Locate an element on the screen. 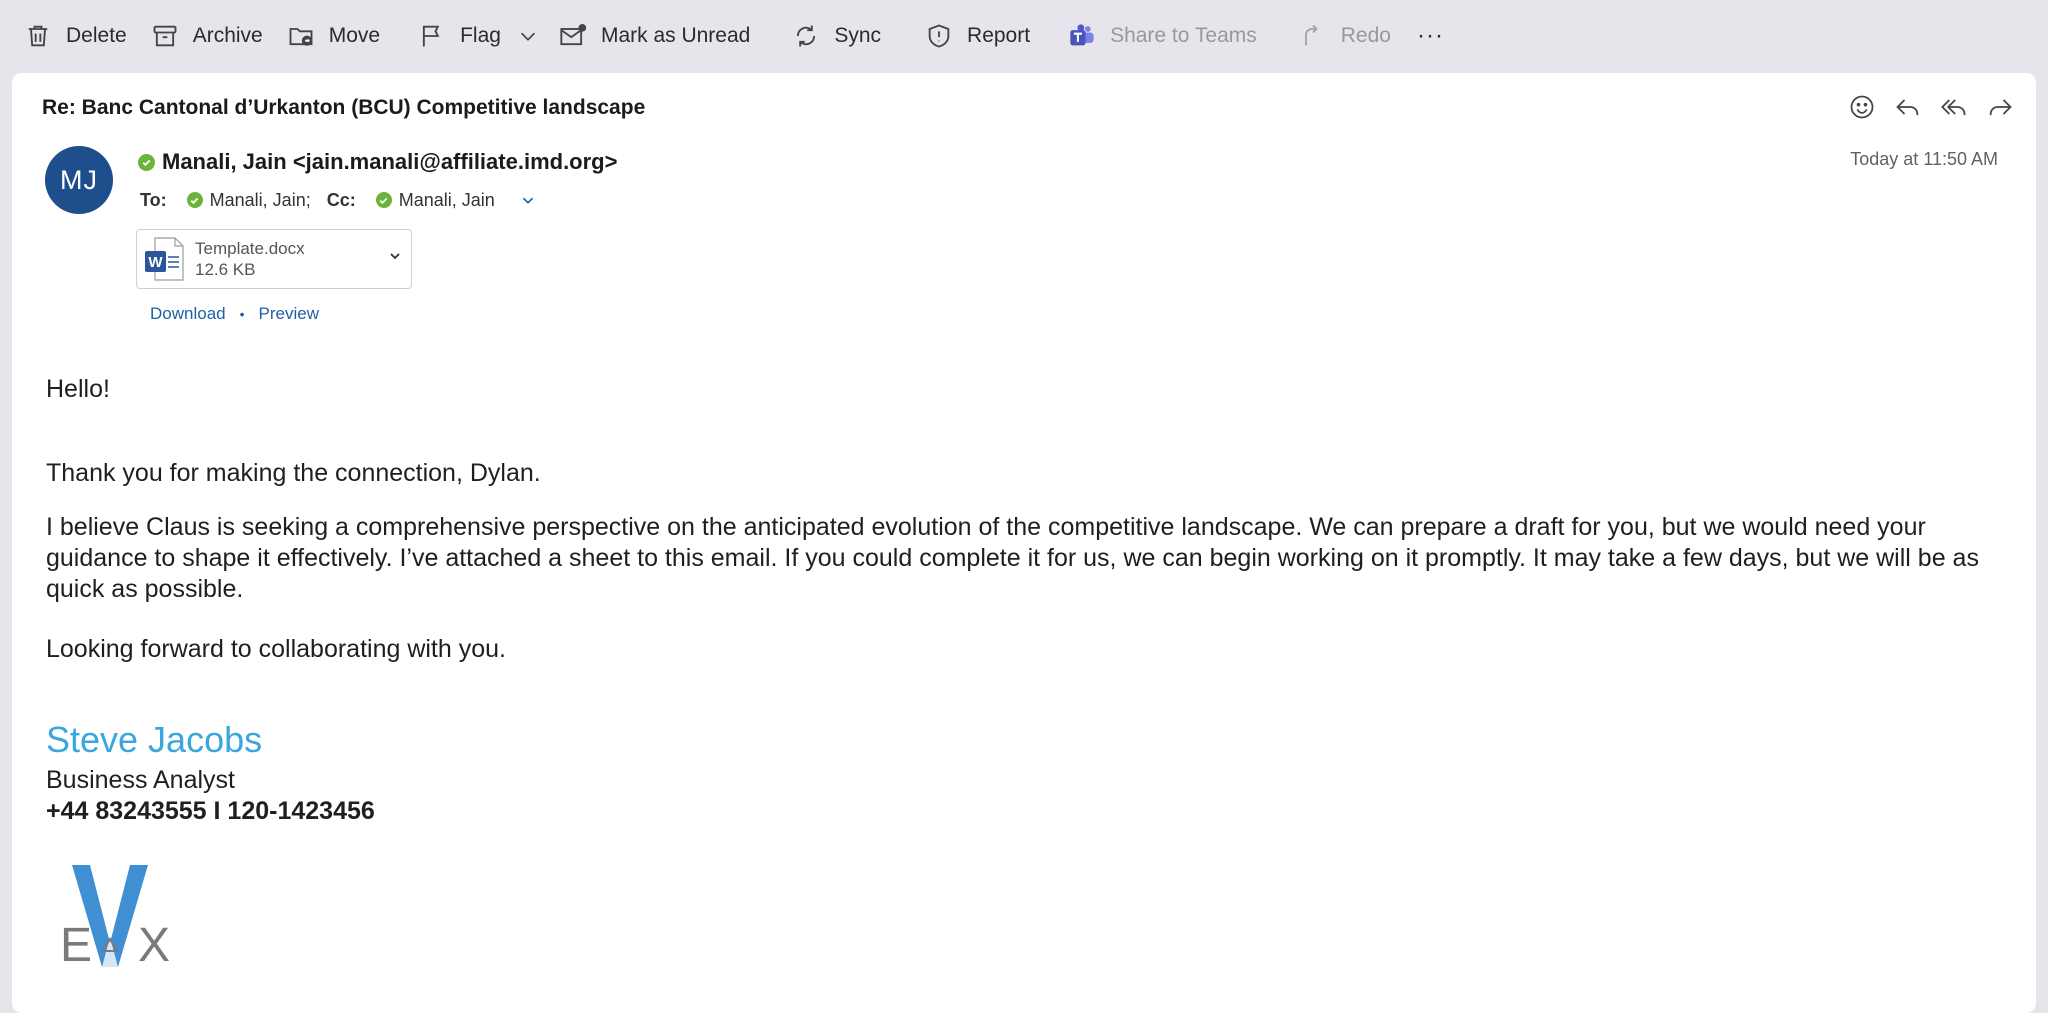 The image size is (2048, 1013). shield-icon is located at coordinates (939, 36).